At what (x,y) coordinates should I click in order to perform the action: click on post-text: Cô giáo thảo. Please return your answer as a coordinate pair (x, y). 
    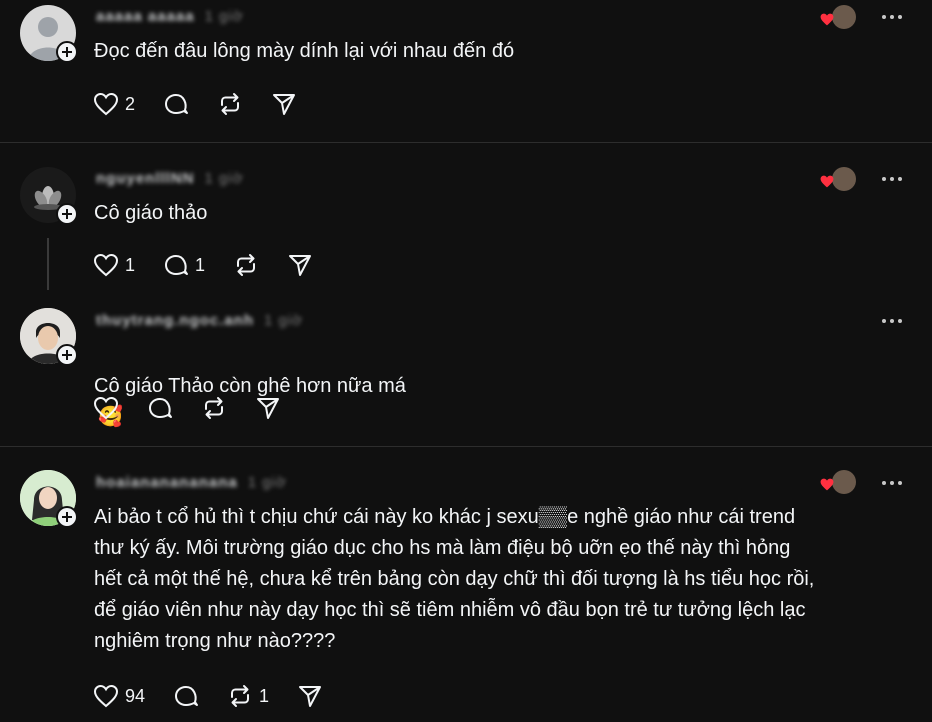
    Looking at the image, I should click on (151, 213).